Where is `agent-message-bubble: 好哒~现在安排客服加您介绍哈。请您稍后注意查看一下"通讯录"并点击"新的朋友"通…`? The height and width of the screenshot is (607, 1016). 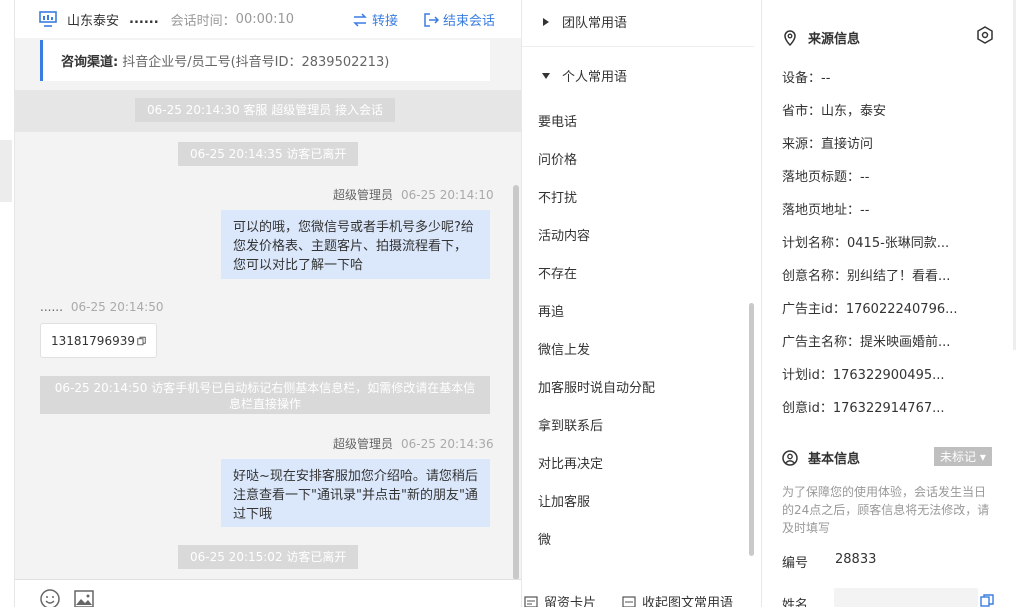 agent-message-bubble: 好哒~现在安排客服加您介绍哈。请您稍后注意查看一下"通讯录"并点击"新的朋友"通… is located at coordinates (355, 493).